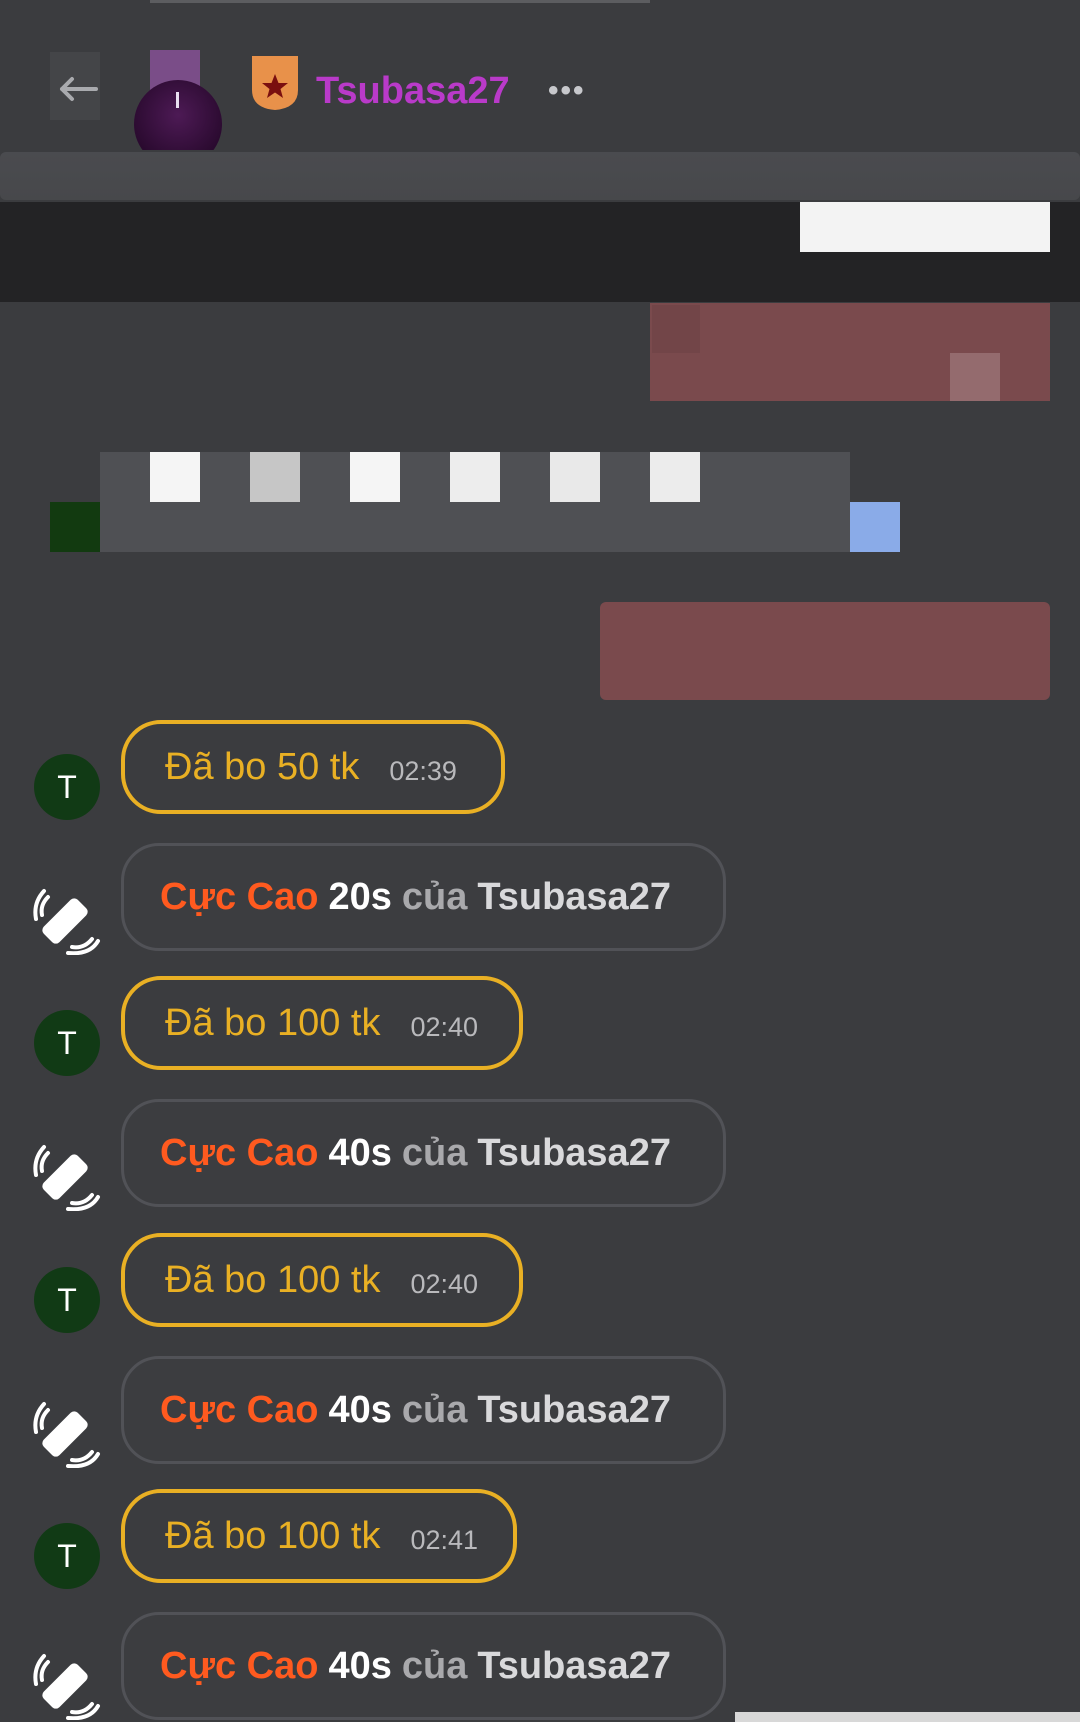 This screenshot has width=1080, height=1722. I want to click on back-button, so click(75, 86).